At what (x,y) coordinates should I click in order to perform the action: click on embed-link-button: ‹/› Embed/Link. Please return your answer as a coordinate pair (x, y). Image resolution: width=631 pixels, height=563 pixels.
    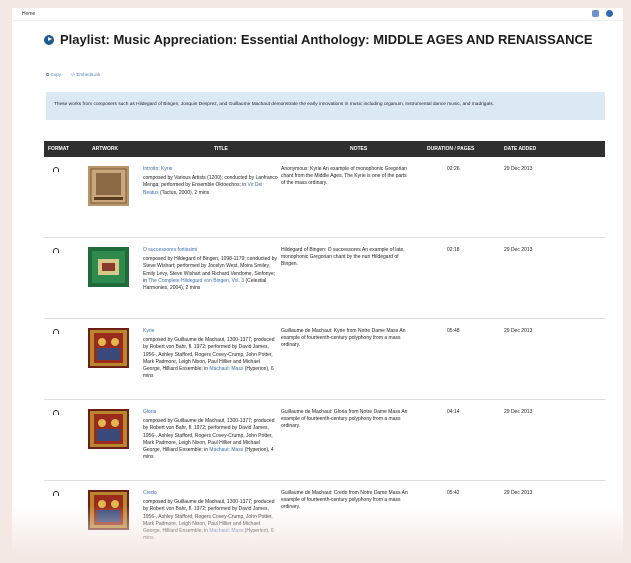
    Looking at the image, I should click on (85, 74).